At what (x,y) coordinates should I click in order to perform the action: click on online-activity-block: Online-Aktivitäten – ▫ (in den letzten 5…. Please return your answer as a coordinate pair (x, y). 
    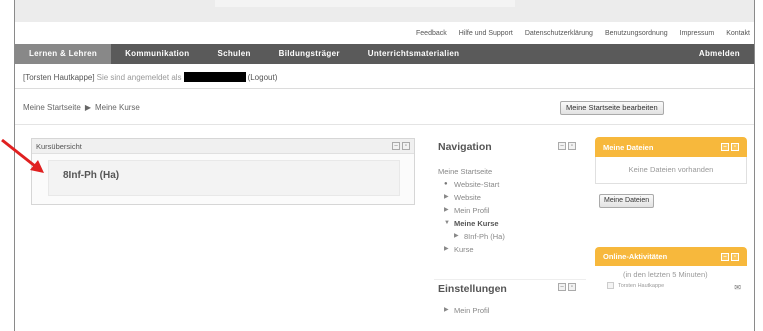
    Looking at the image, I should click on (671, 277).